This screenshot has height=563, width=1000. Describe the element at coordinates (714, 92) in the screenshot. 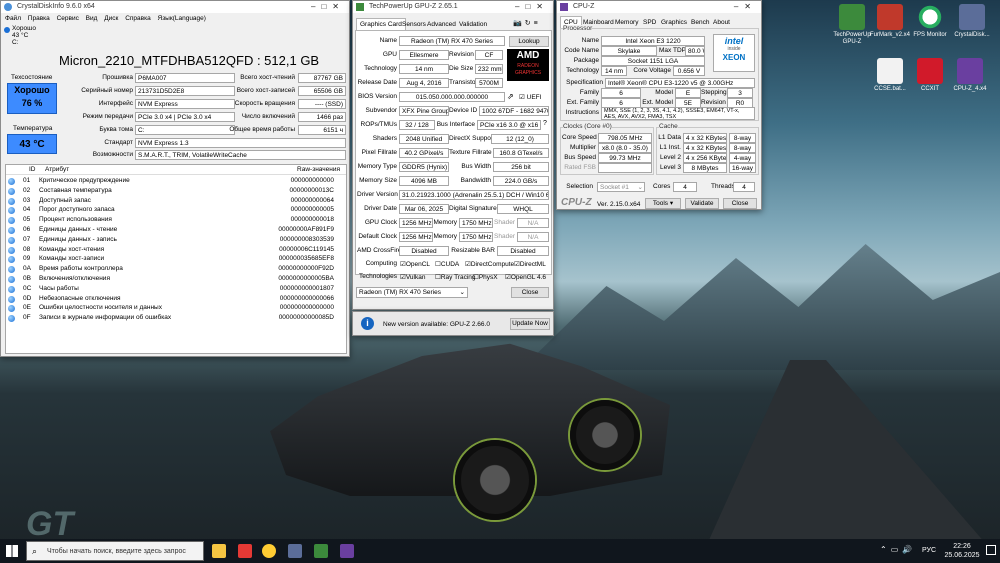

I see `stepping-label: Stepping` at that location.